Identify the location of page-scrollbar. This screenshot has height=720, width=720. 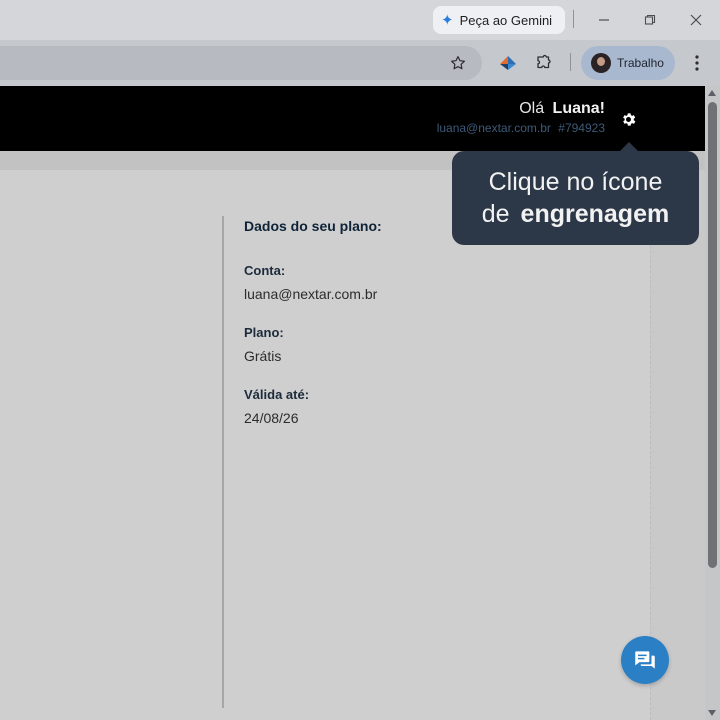
(712, 403).